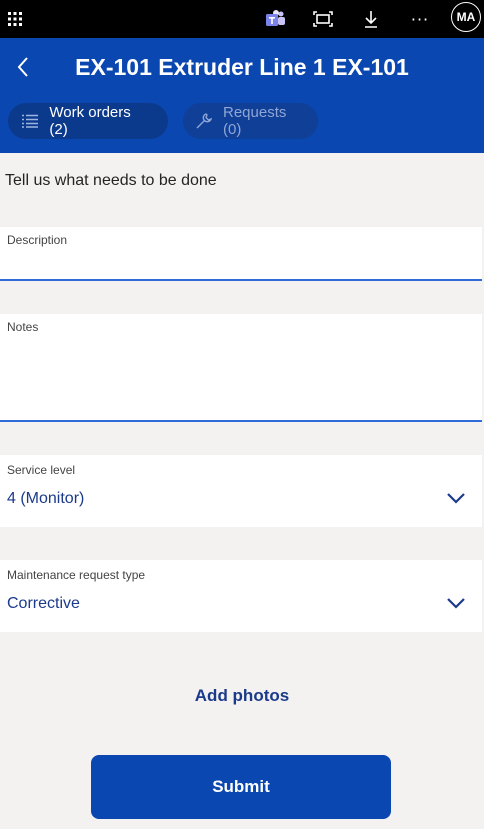  Describe the element at coordinates (323, 19) in the screenshot. I see `fit-screen-icon` at that location.